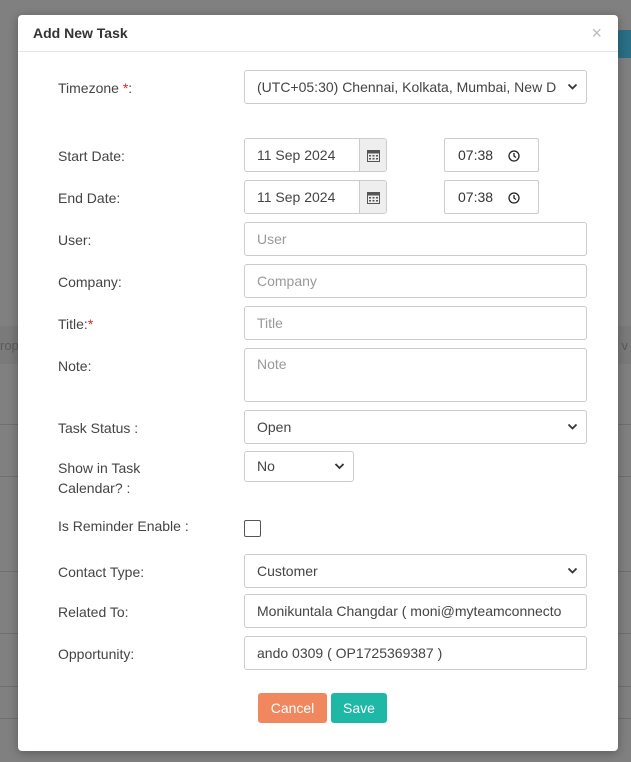 The height and width of the screenshot is (762, 631). What do you see at coordinates (476, 197) in the screenshot?
I see `end-time-value: 07:38` at bounding box center [476, 197].